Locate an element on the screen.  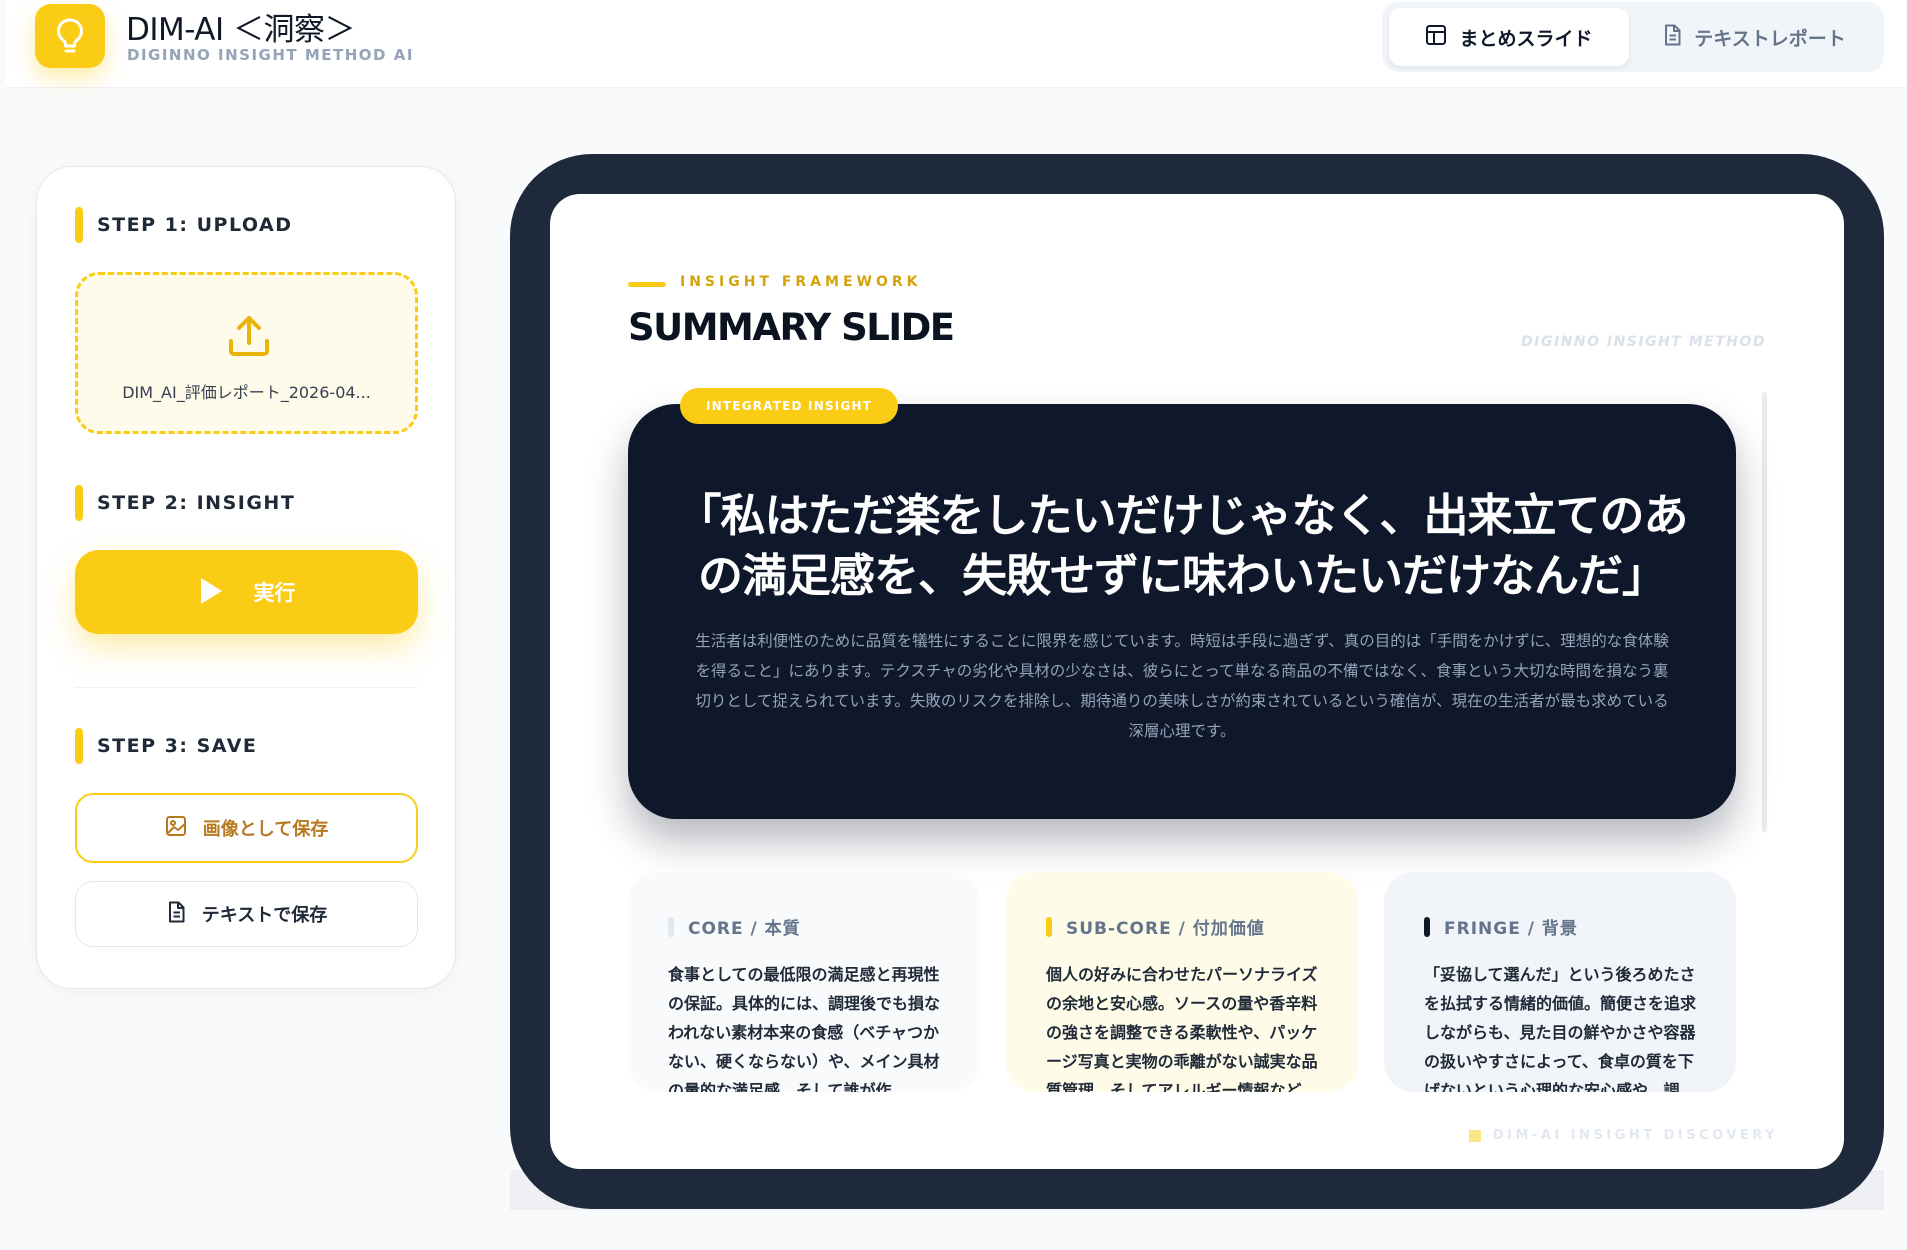
save-image-button: 画像として保存 is located at coordinates (246, 828).